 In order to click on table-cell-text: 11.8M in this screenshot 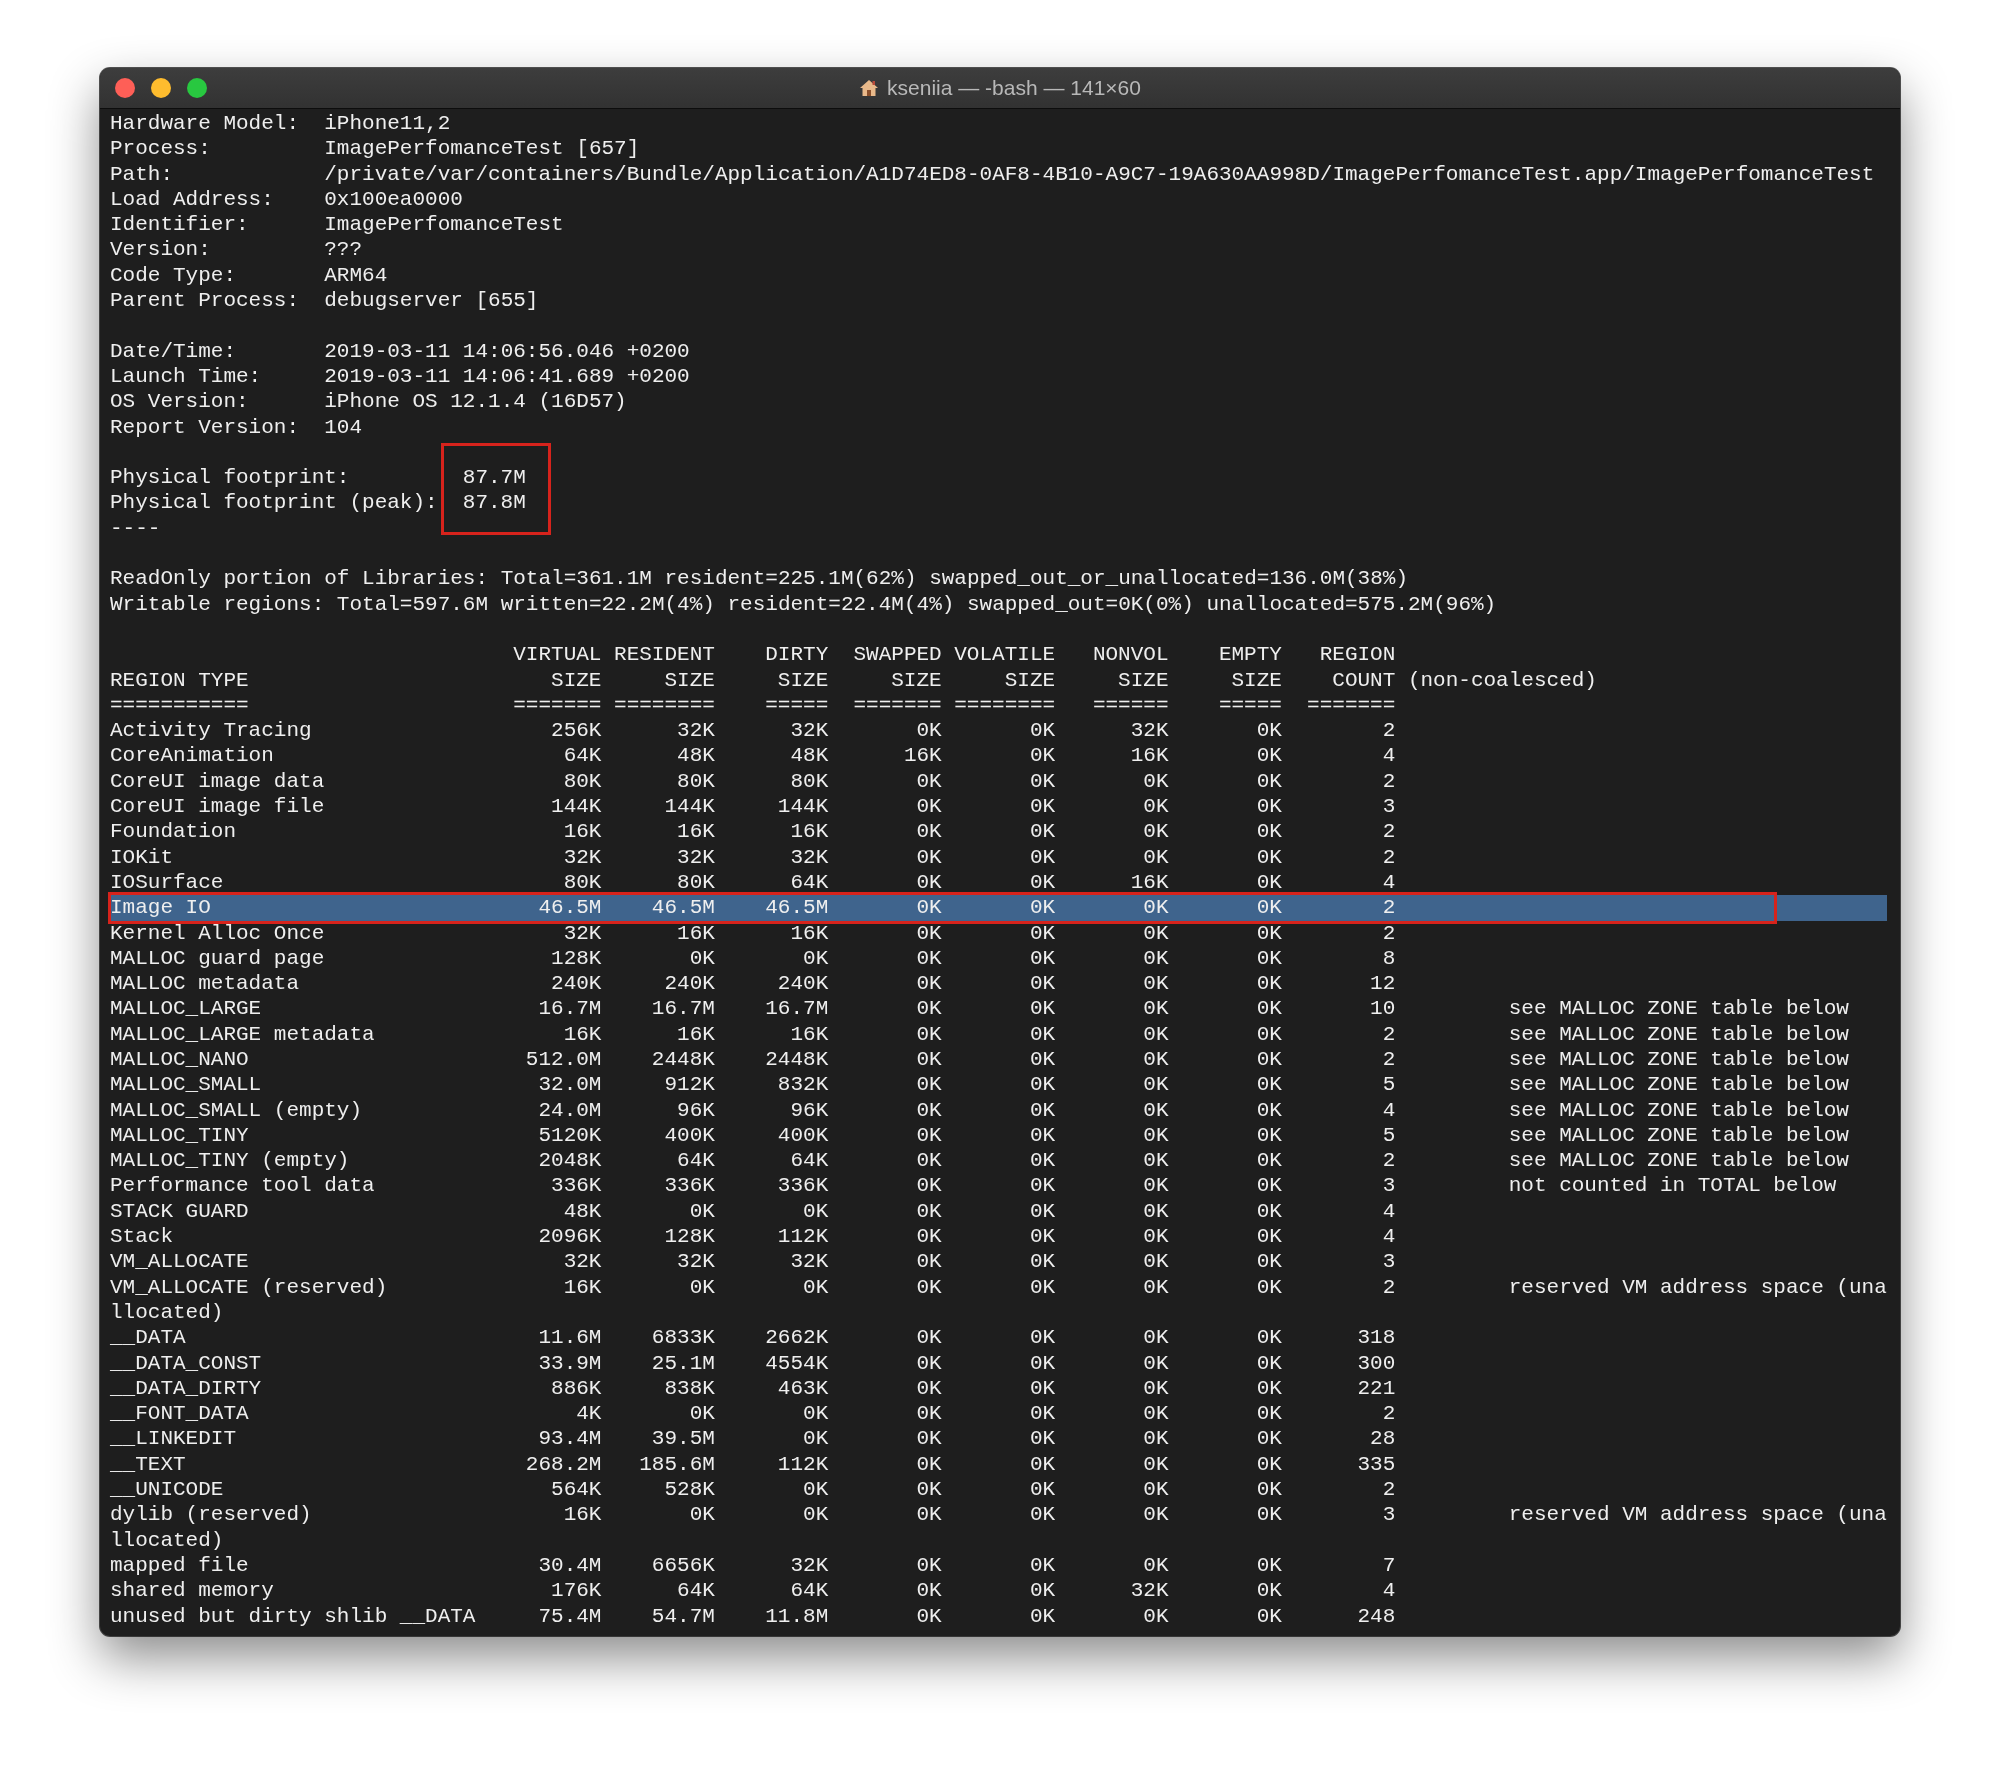, I will do `click(796, 1616)`.